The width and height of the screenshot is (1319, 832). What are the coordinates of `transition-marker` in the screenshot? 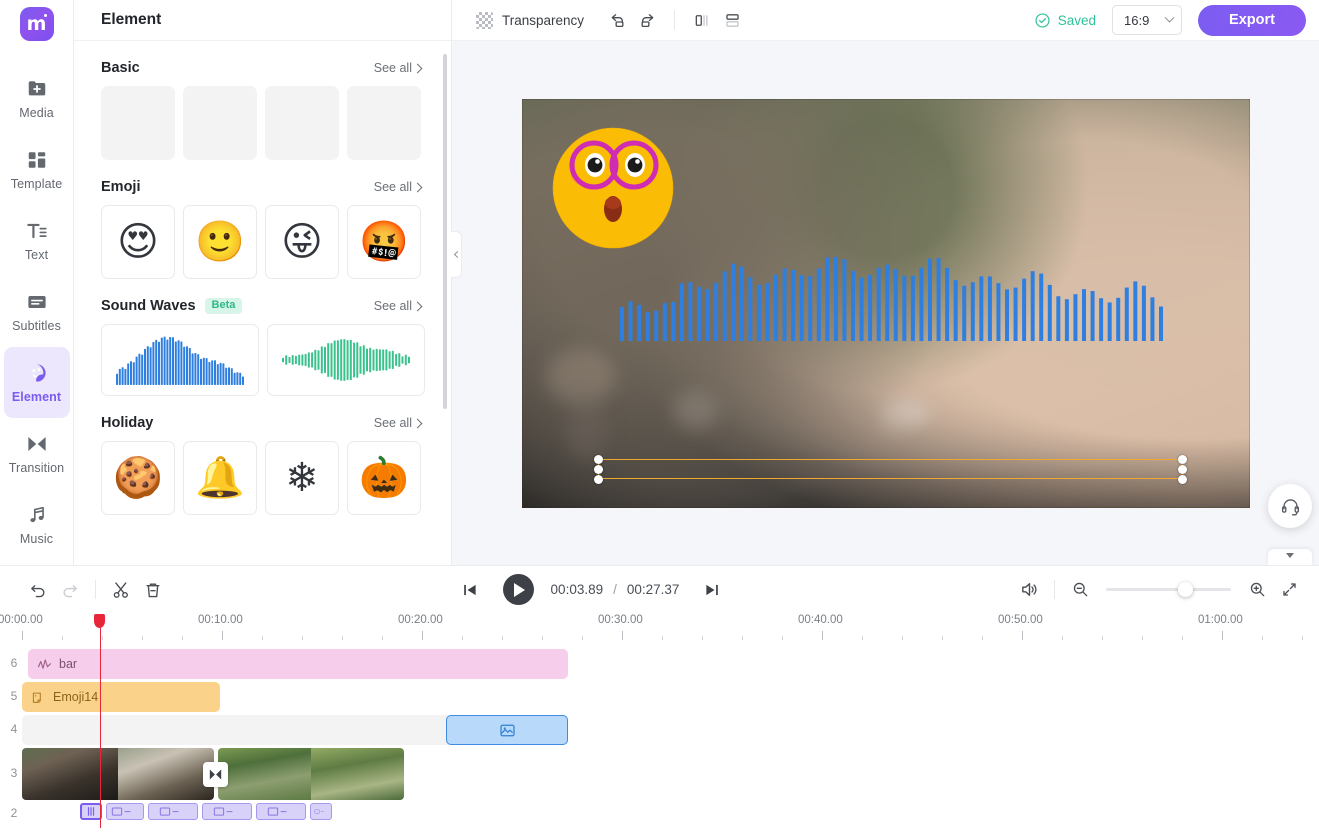 It's located at (215, 774).